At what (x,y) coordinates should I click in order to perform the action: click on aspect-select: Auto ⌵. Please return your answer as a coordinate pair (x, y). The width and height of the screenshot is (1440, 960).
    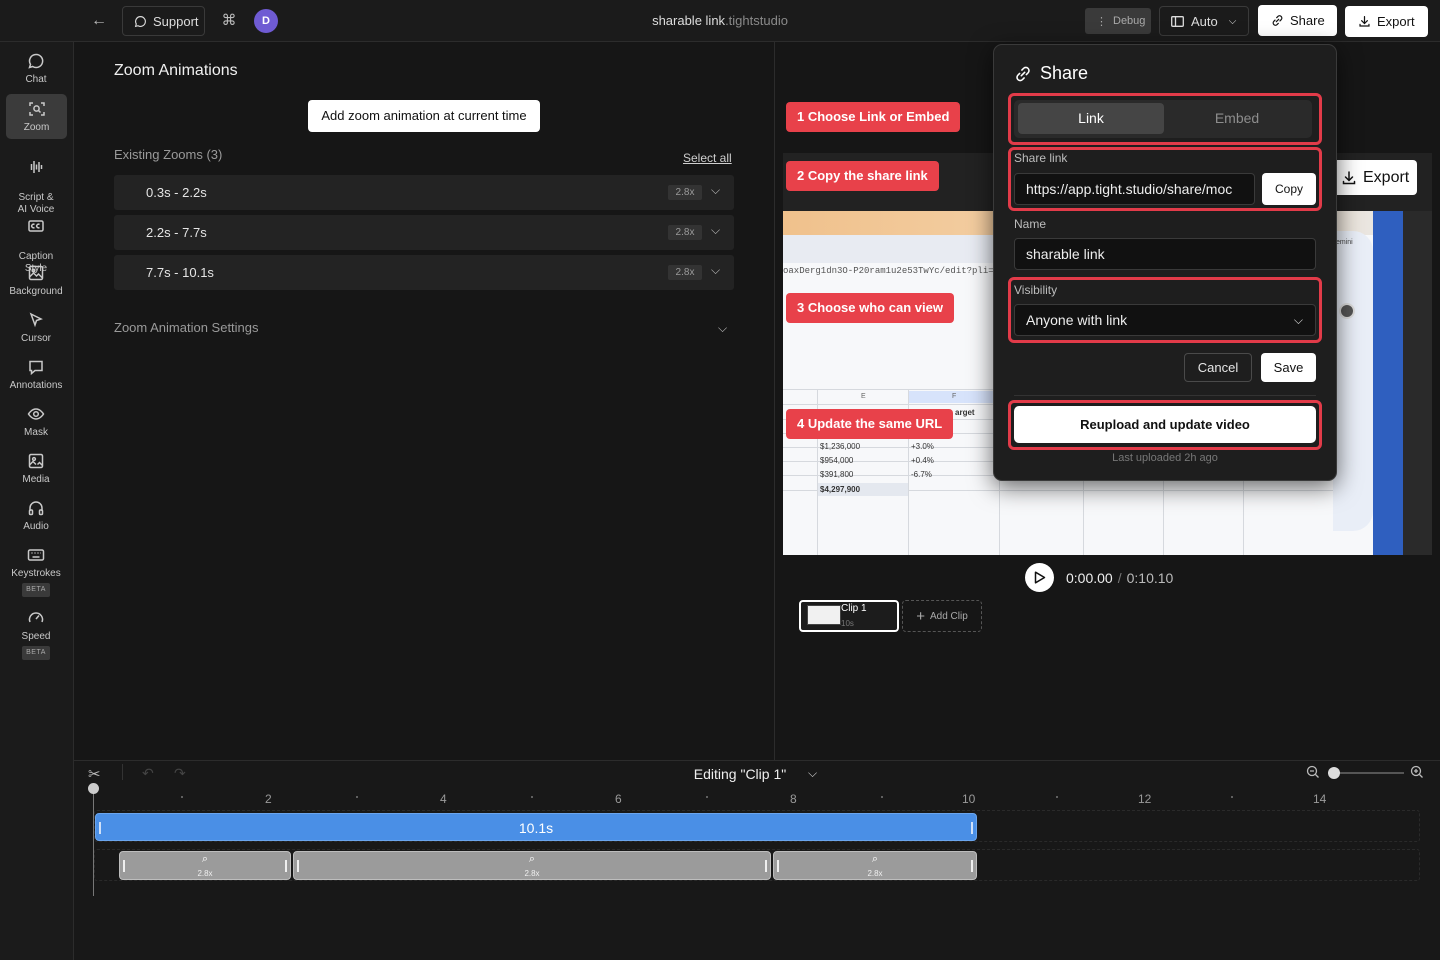
    Looking at the image, I should click on (1204, 21).